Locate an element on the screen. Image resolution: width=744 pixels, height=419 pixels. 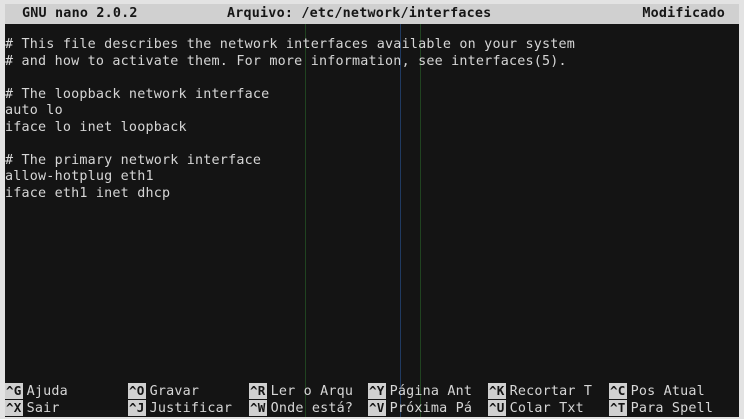
shortcut-key: ^Y is located at coordinates (377, 391).